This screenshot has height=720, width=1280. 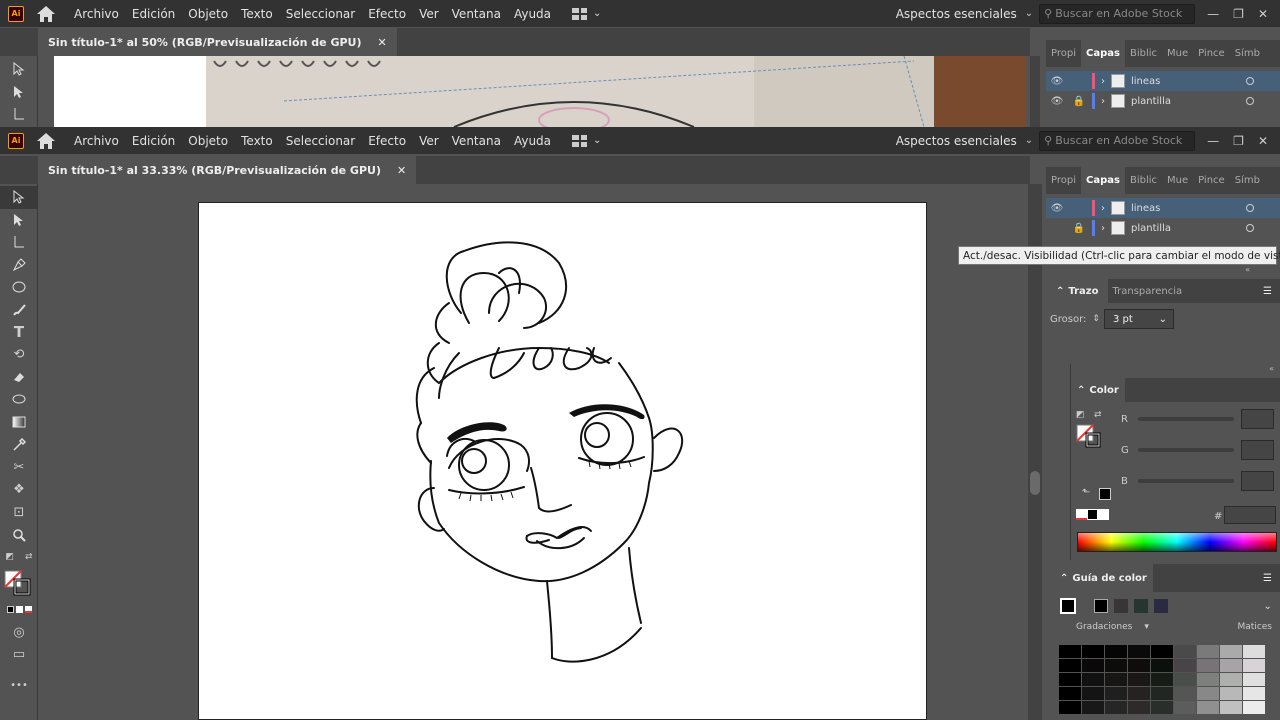 I want to click on layer-row-plantilla: 👁 🔒 › plantilla, so click(x=1163, y=101).